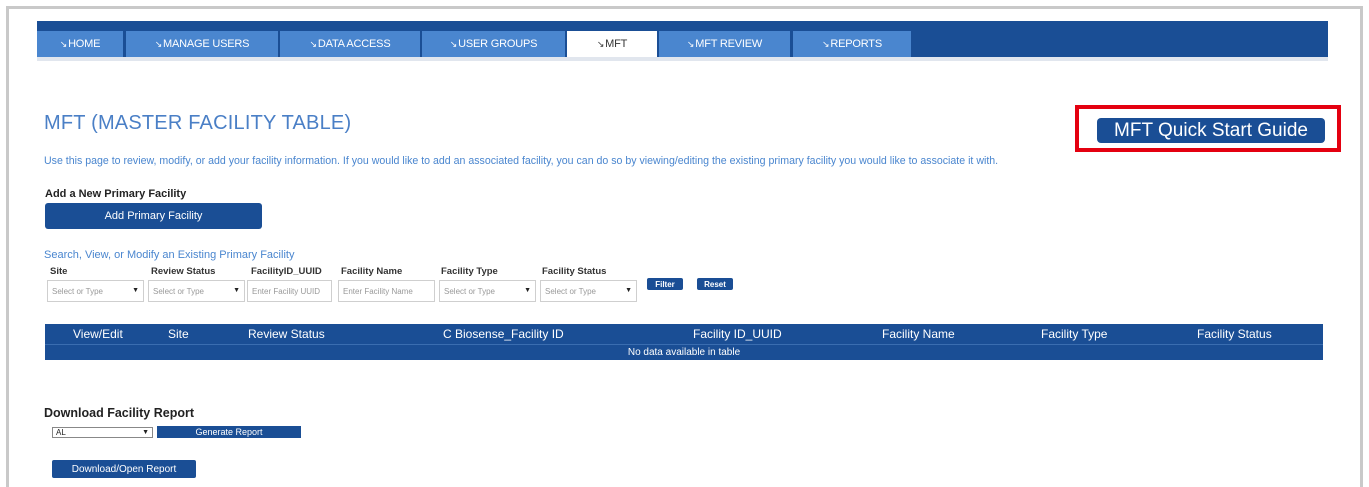 This screenshot has width=1369, height=487. Describe the element at coordinates (196, 291) in the screenshot. I see `review-status-select: Select or Type ▼` at that location.